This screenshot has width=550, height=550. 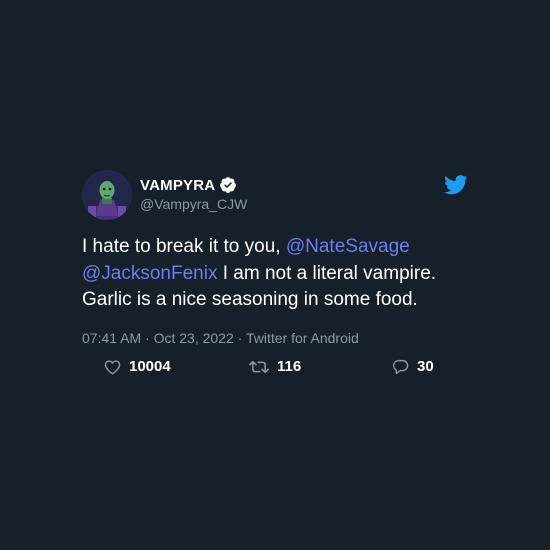 I want to click on avatar-icon, so click(x=107, y=195).